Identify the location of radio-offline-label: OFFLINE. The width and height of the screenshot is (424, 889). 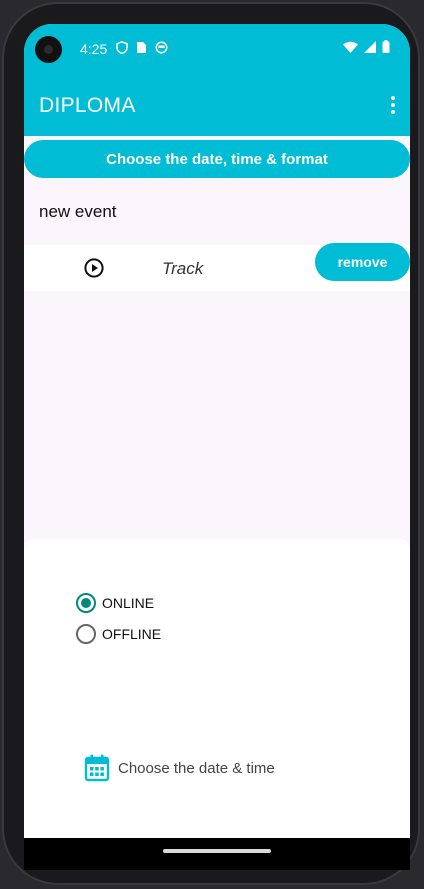
(132, 634).